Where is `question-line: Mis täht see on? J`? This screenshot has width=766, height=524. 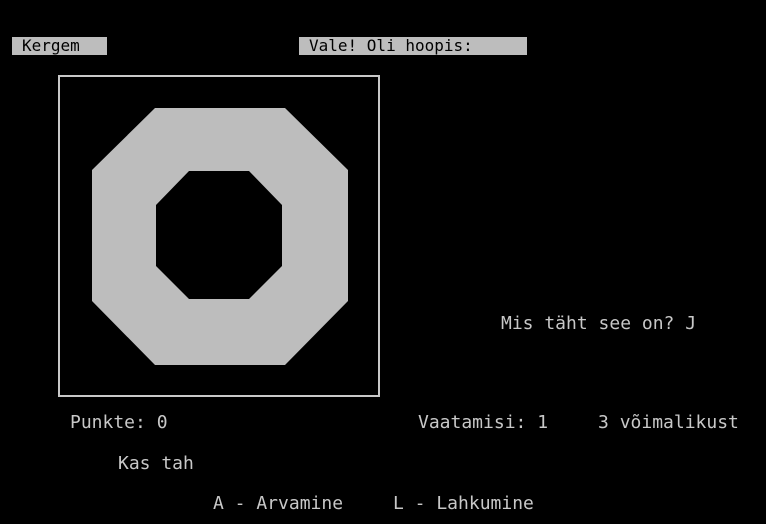
question-line: Mis täht see on? J is located at coordinates (598, 324).